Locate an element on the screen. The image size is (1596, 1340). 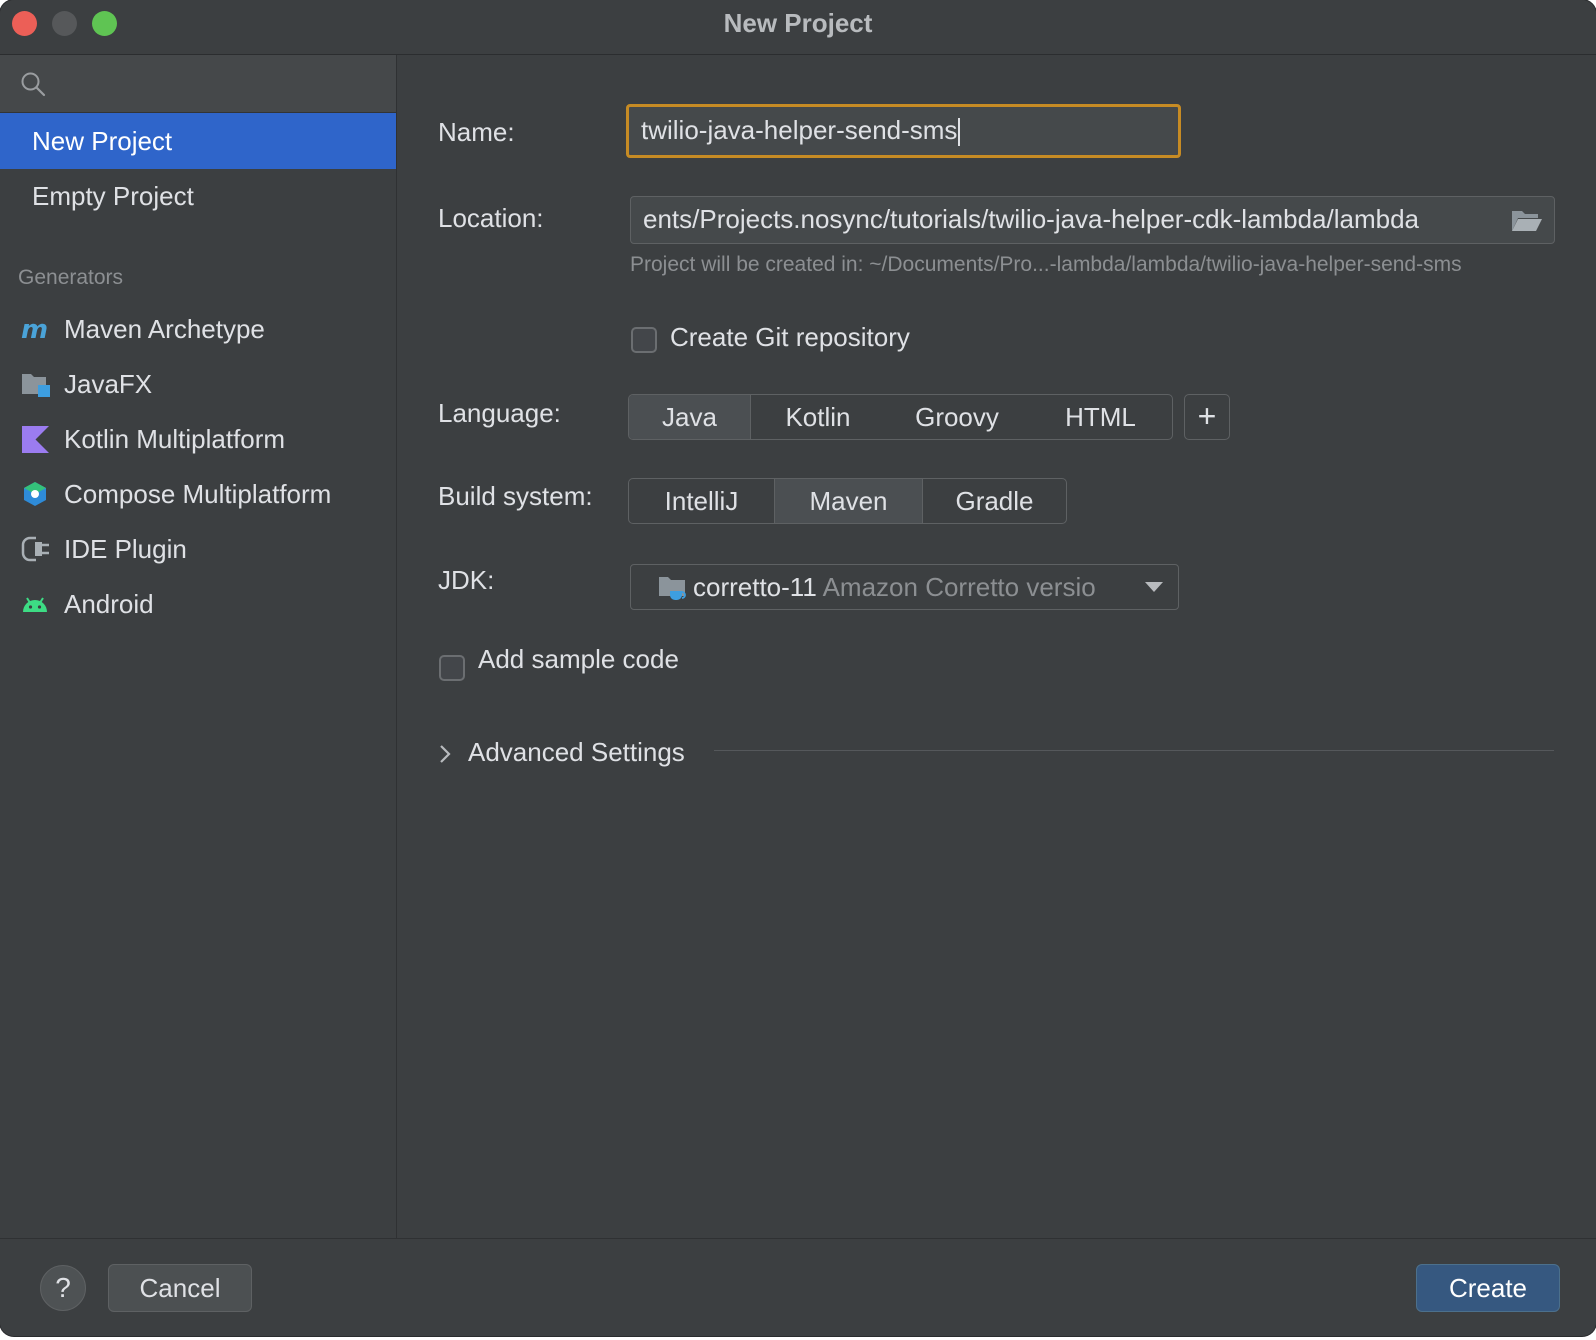
folder-icon is located at coordinates (1527, 220).